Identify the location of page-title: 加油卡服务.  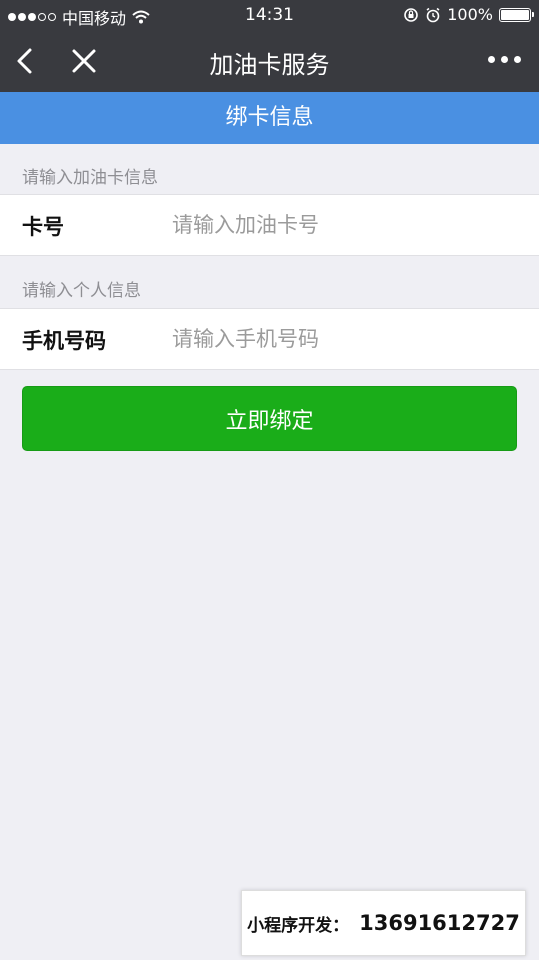
(269, 65).